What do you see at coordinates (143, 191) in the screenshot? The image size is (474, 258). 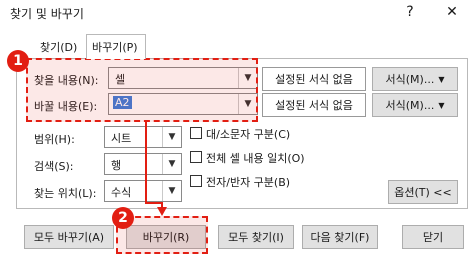 I see `look-in-select: 수식 ▼` at bounding box center [143, 191].